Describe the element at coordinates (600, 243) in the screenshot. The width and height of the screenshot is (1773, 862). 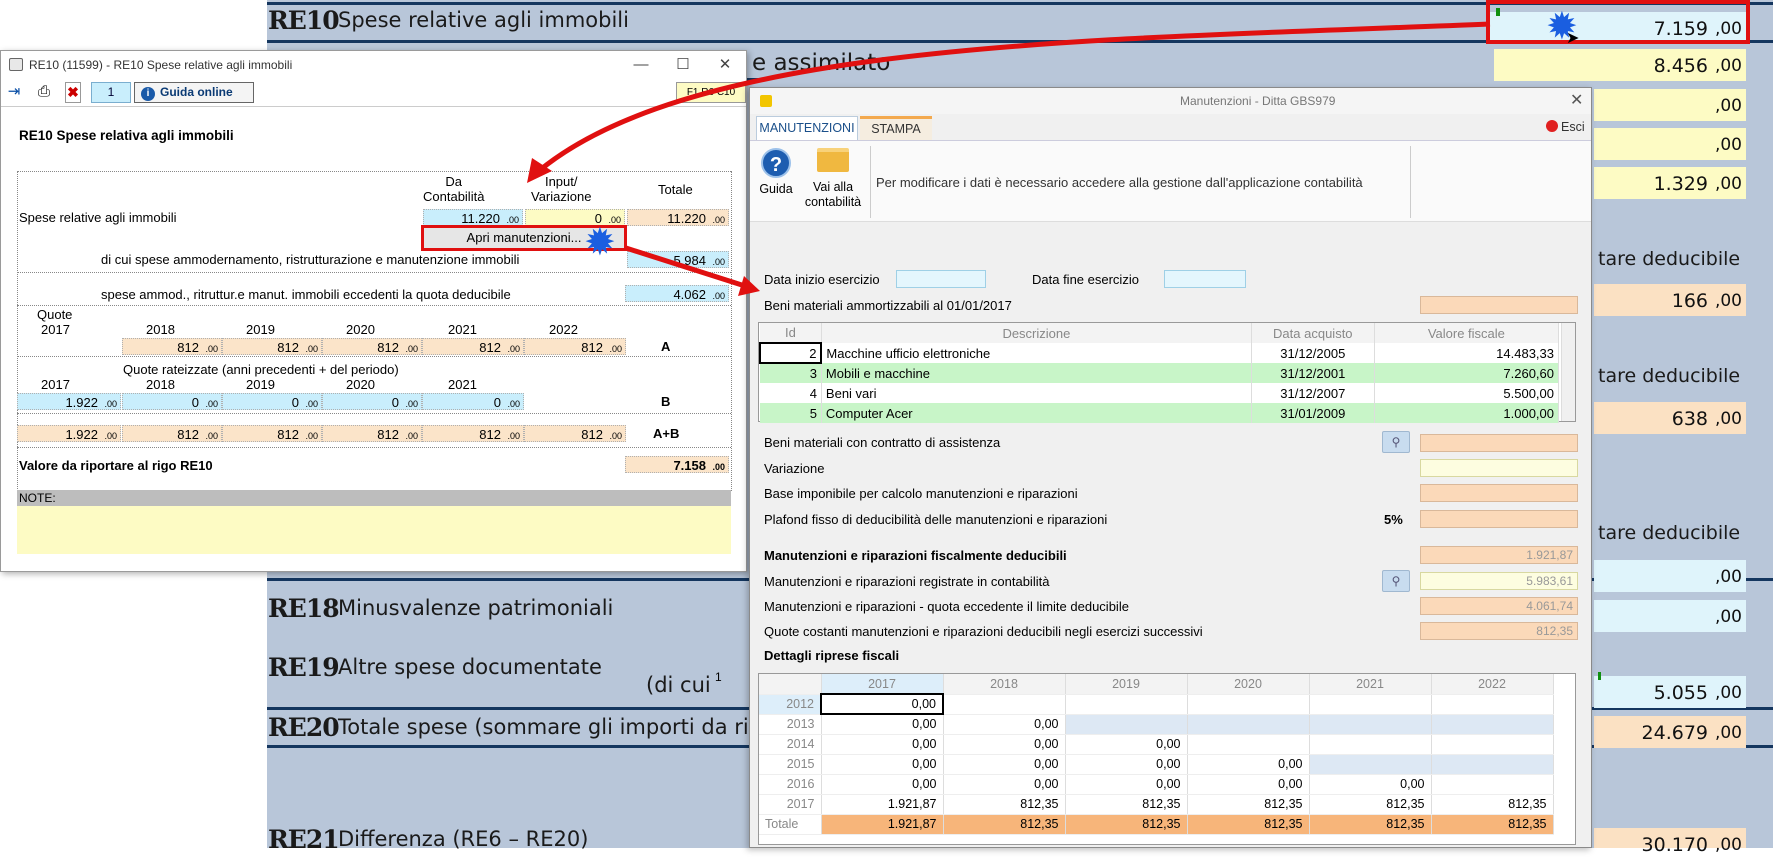
I see `click-burst-icon: ✹` at that location.